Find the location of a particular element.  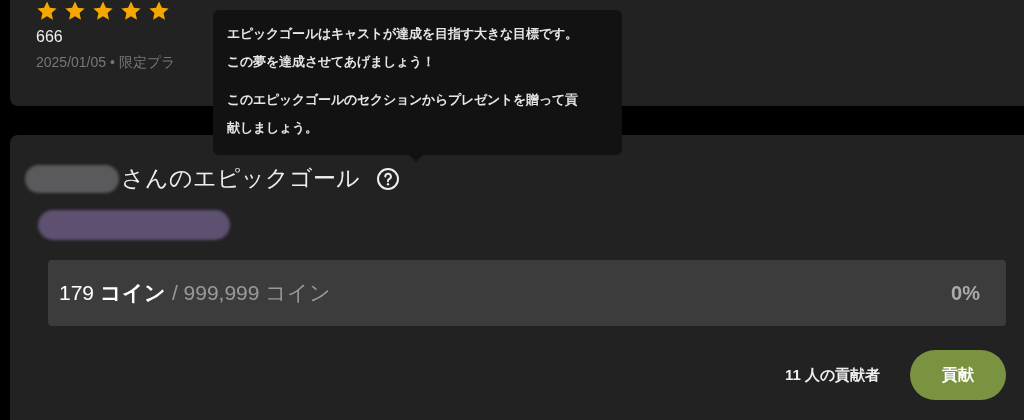

contribute-button: 貢献 is located at coordinates (958, 375).